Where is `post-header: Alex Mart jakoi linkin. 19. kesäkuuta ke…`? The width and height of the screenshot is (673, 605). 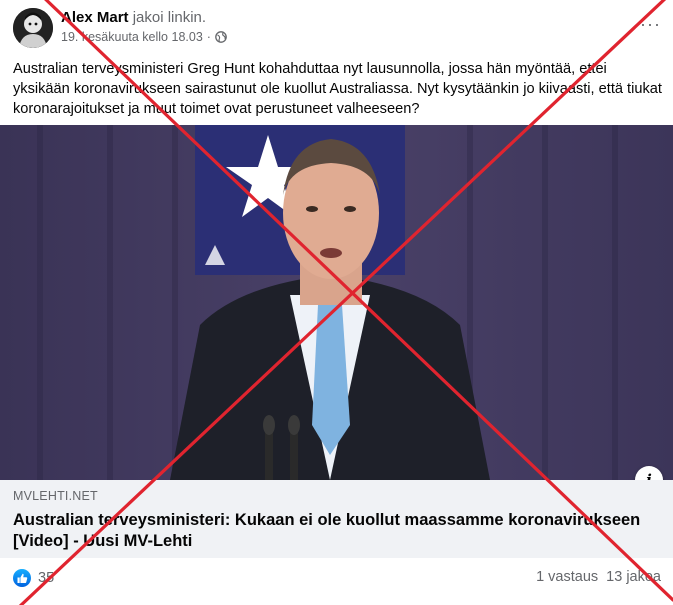 post-header: Alex Mart jakoi linkin. 19. kesäkuuta ke… is located at coordinates (336, 27).